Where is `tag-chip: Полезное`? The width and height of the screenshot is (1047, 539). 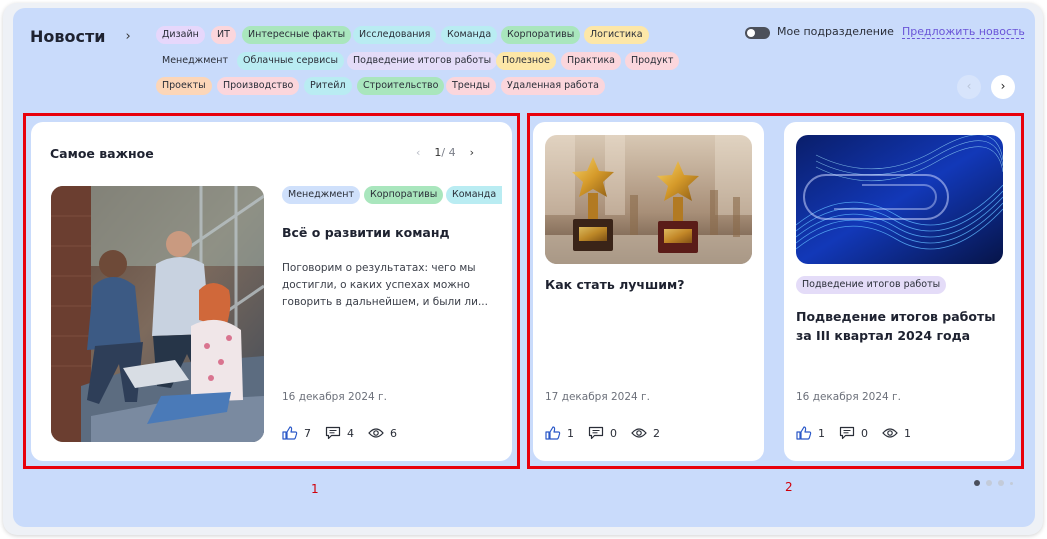 tag-chip: Полезное is located at coordinates (526, 61).